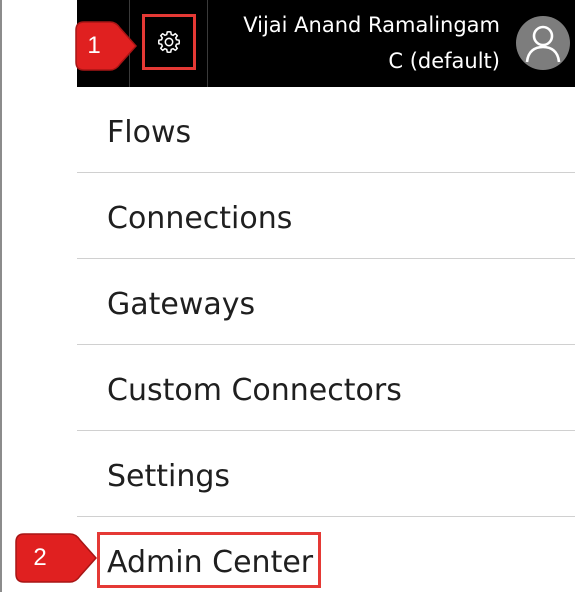 The width and height of the screenshot is (575, 592). What do you see at coordinates (207, 43) in the screenshot?
I see `header-divider` at bounding box center [207, 43].